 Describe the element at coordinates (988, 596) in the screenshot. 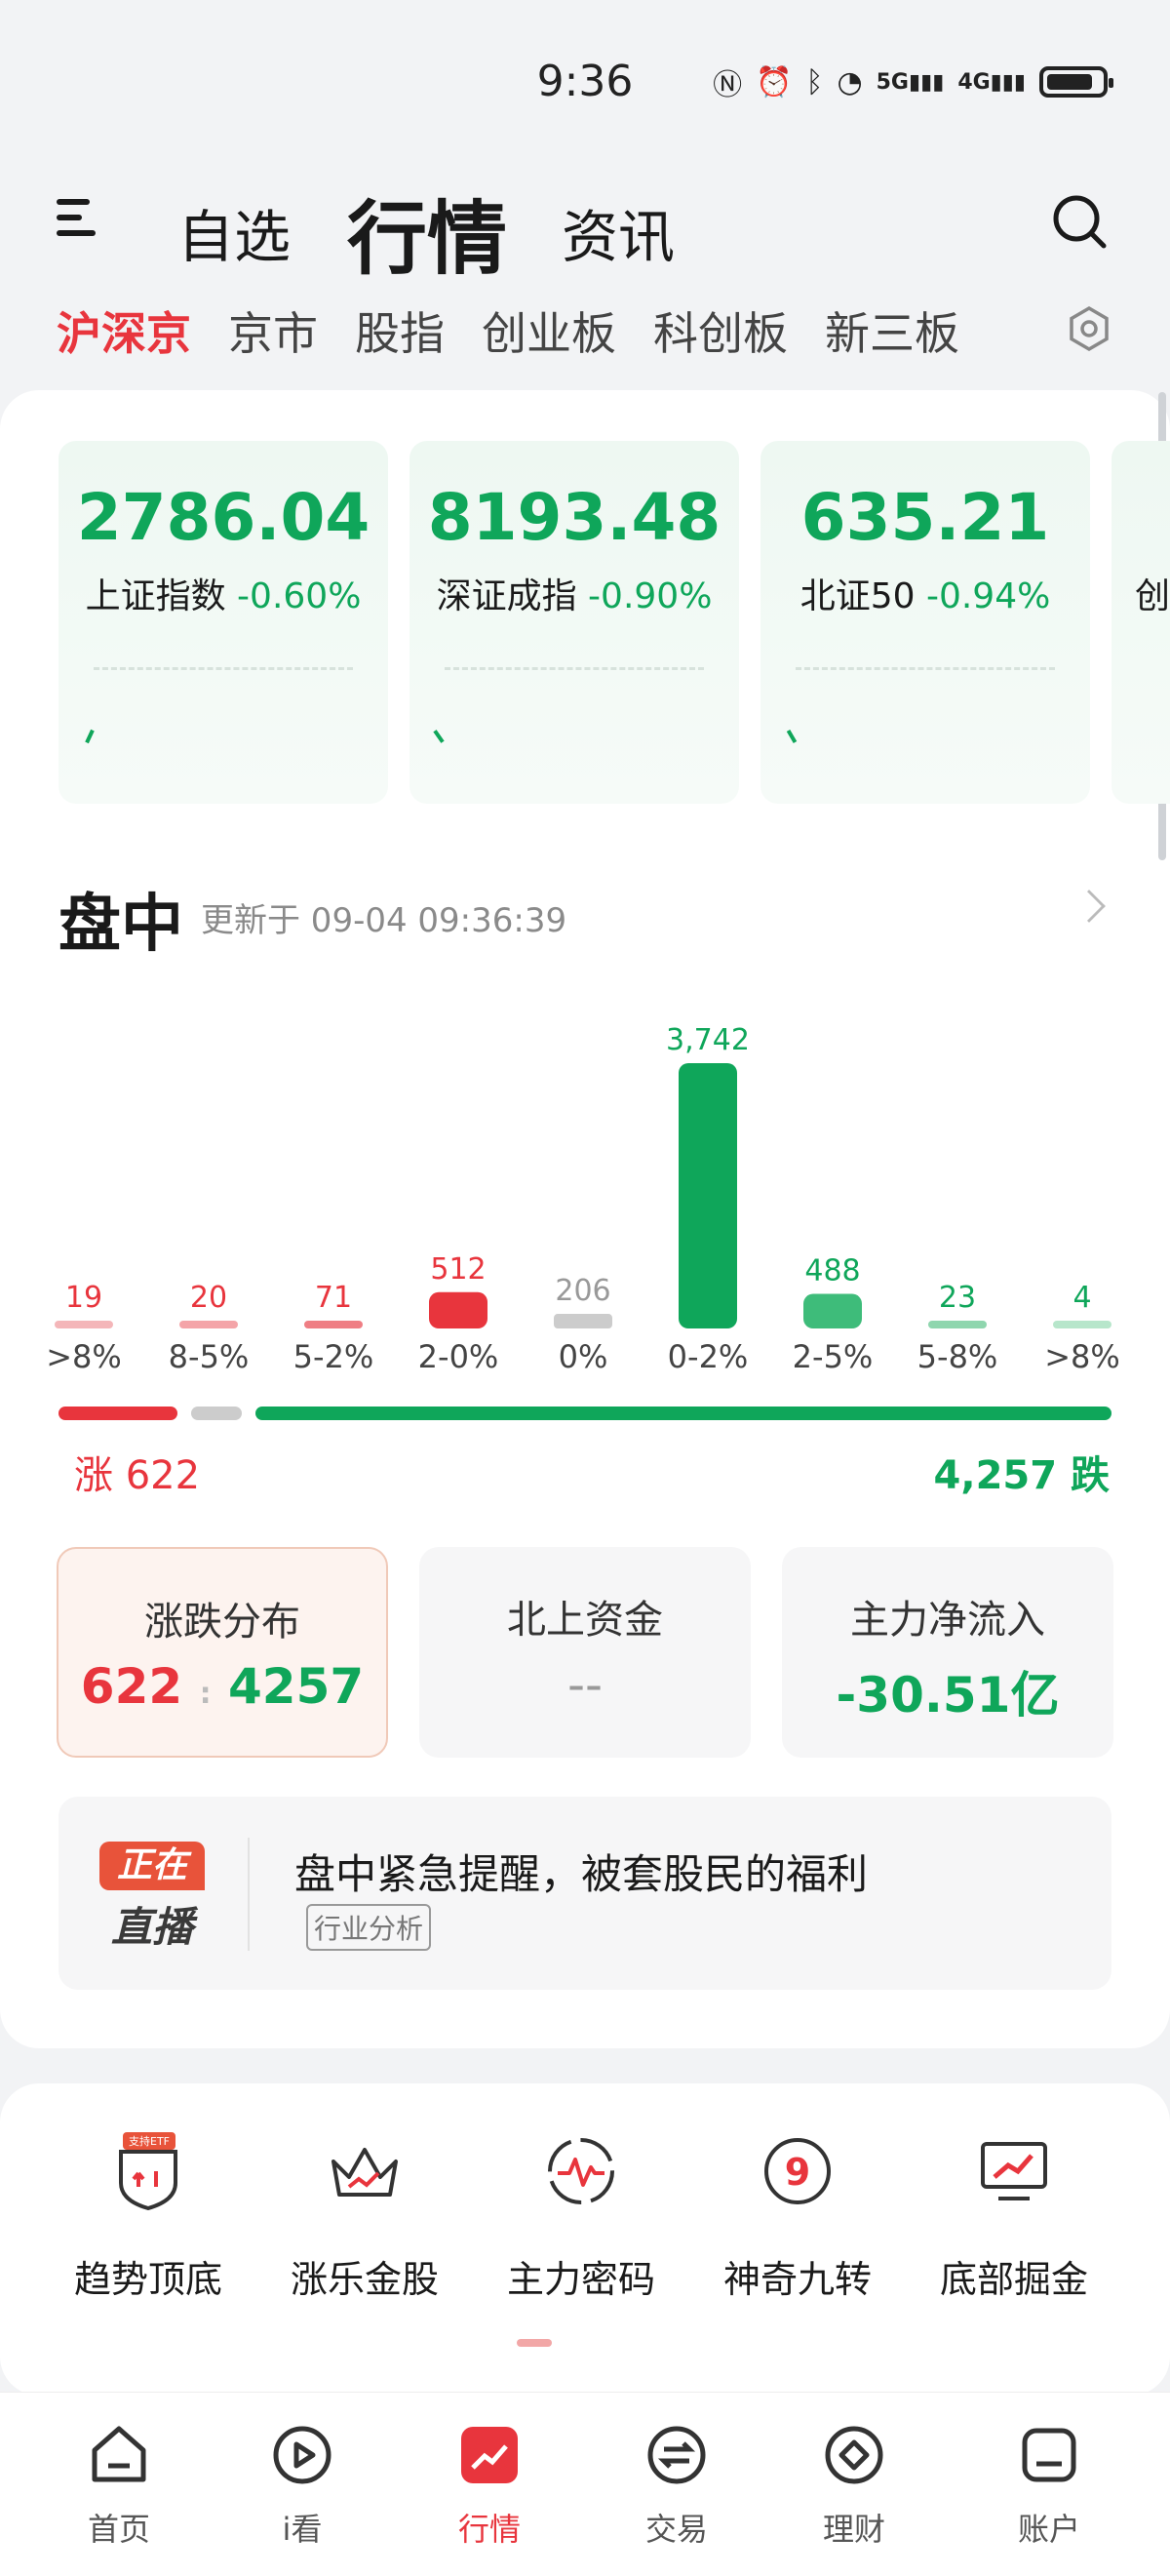

I see `index-change: -0.94%` at that location.